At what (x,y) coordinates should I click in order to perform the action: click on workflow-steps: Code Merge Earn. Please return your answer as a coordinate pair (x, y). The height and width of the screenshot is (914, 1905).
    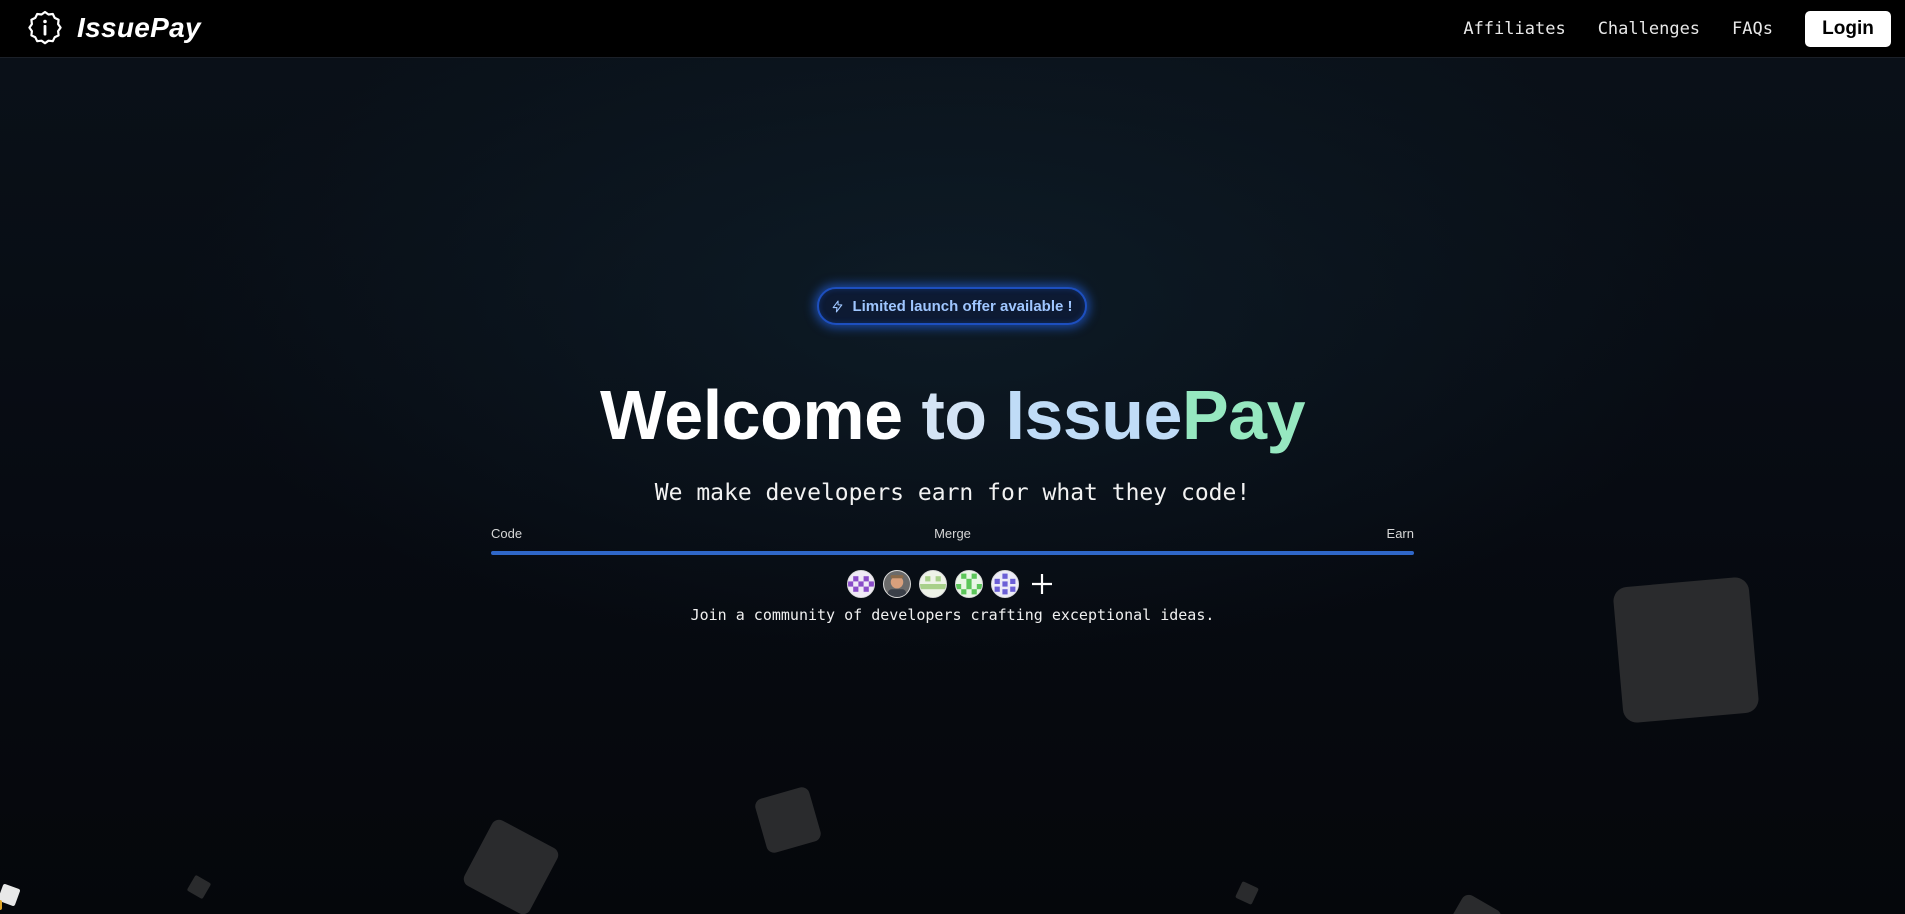
    Looking at the image, I should click on (952, 541).